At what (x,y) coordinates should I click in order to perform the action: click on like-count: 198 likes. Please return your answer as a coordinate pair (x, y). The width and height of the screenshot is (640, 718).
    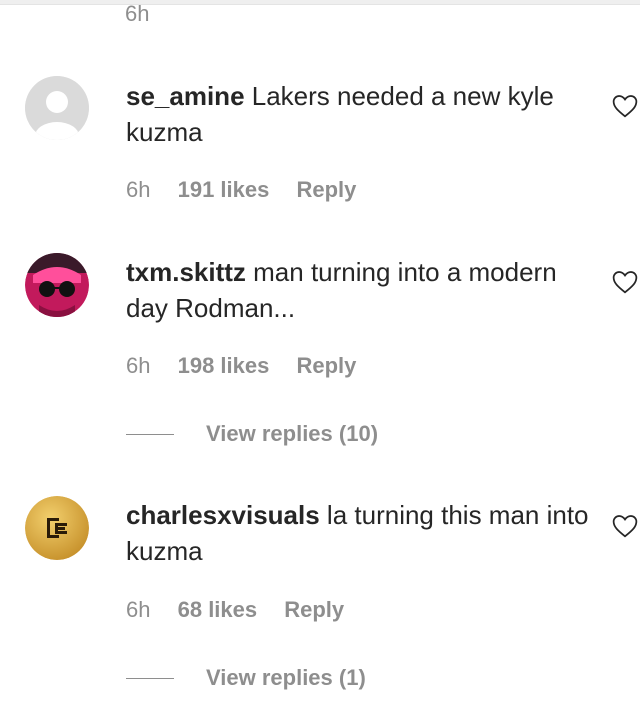
    Looking at the image, I should click on (224, 366).